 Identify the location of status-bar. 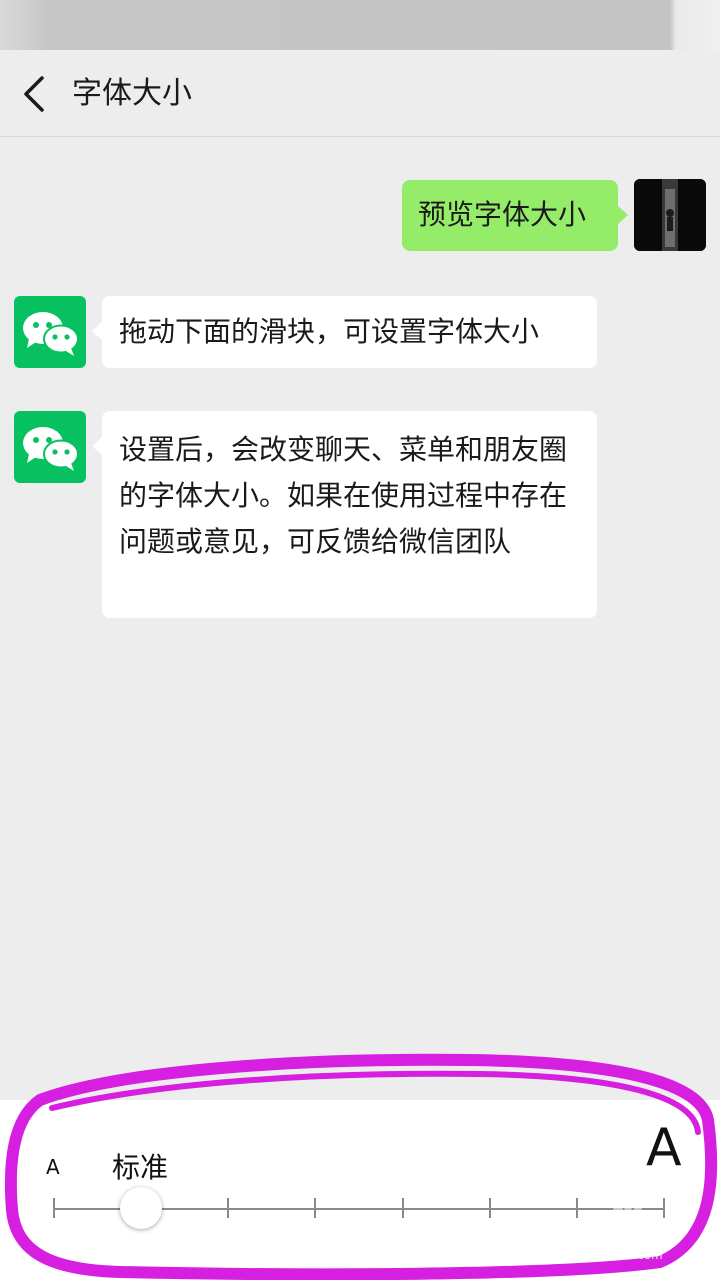
(360, 25).